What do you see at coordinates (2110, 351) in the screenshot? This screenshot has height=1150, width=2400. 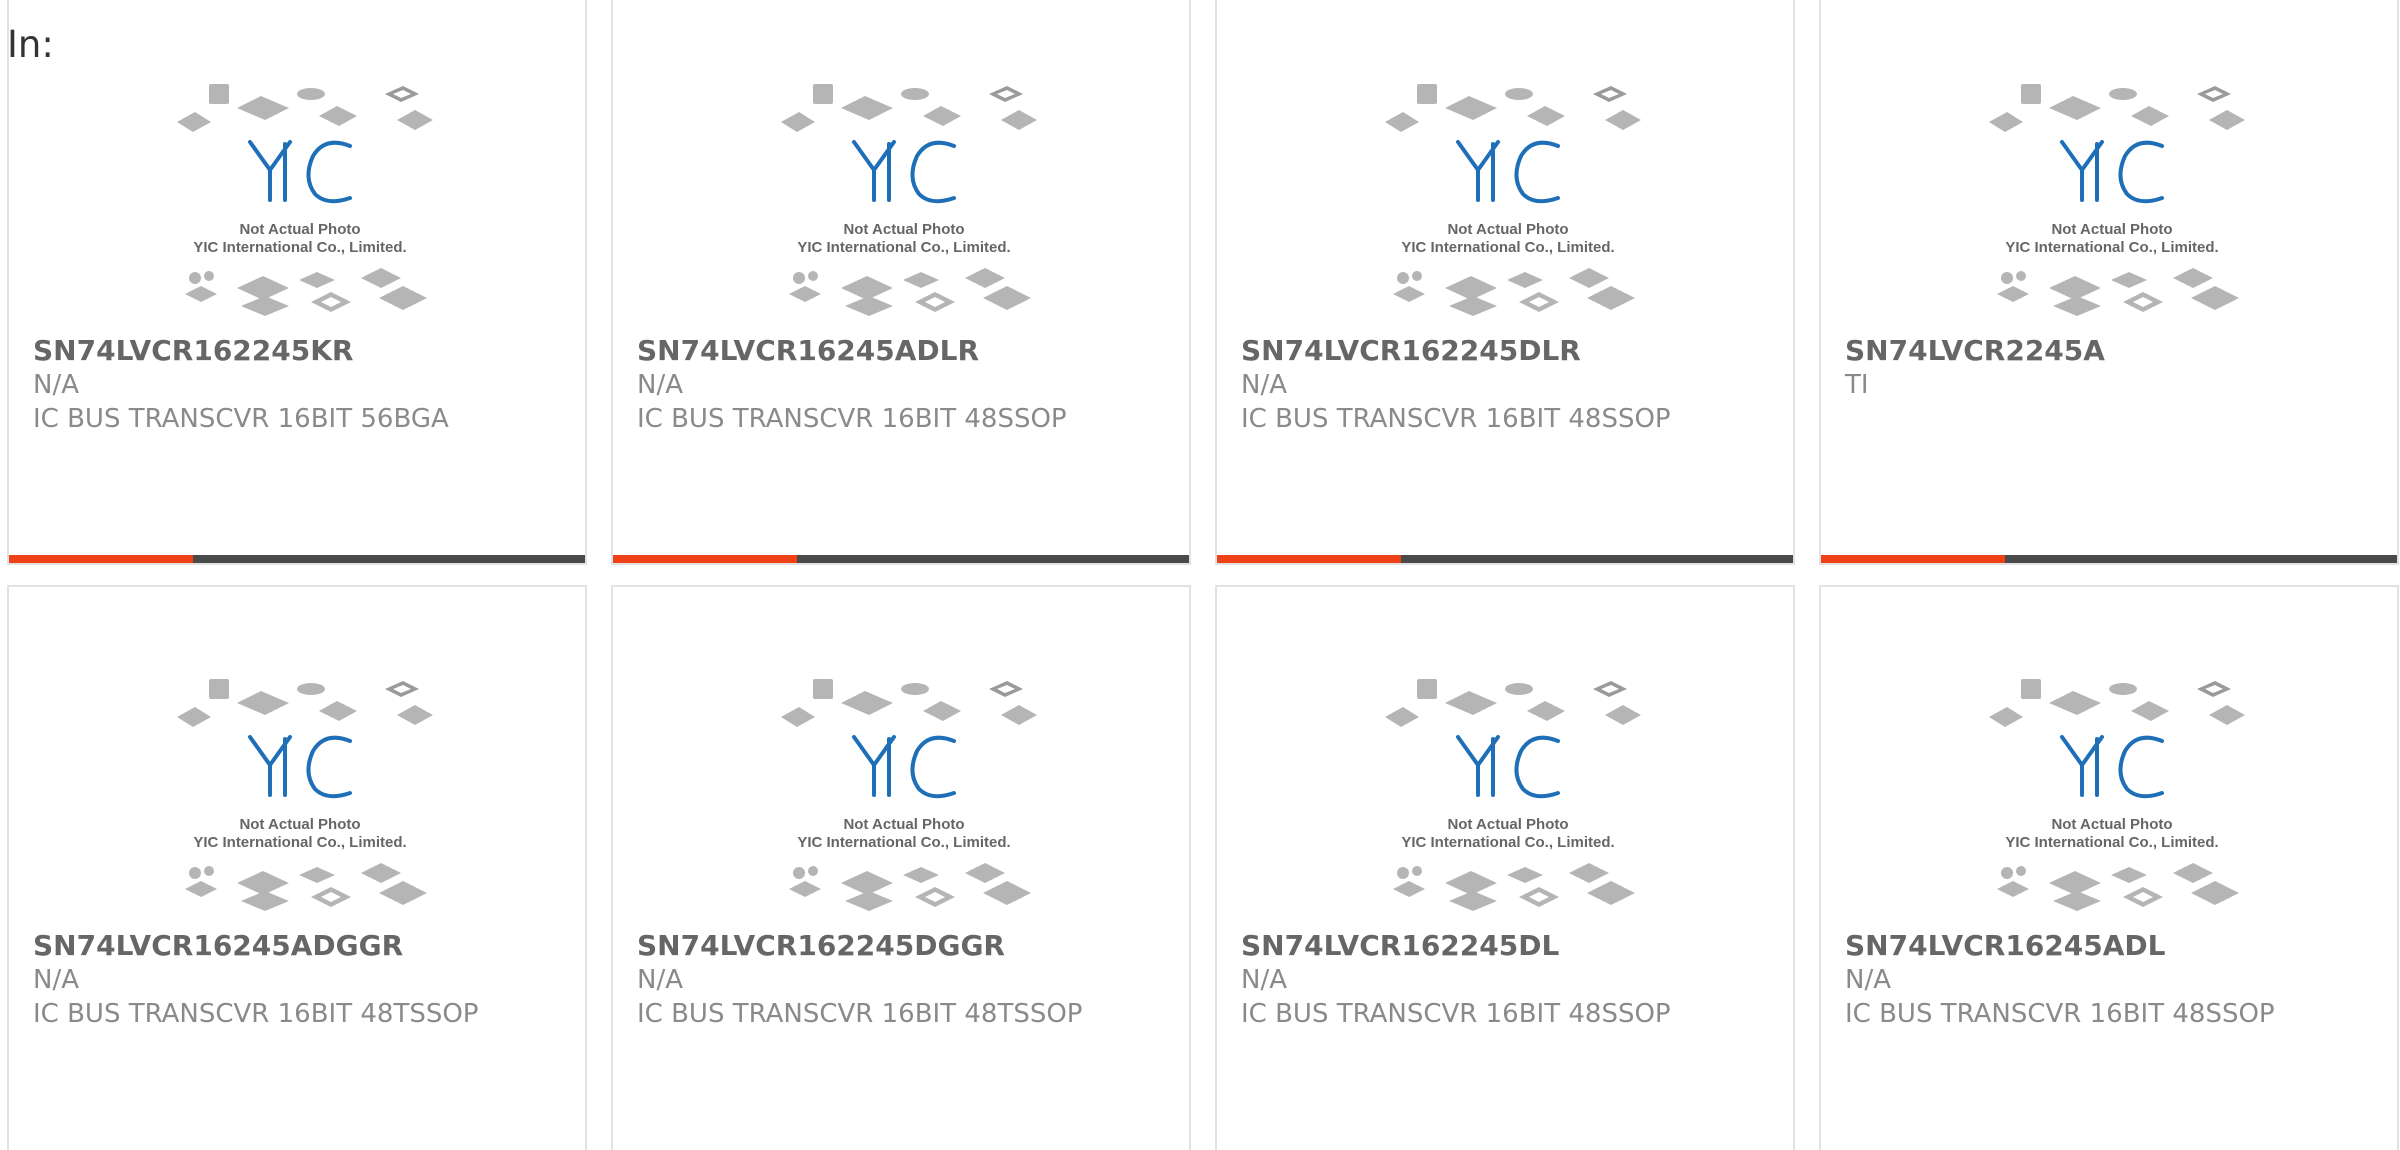 I see `product-part-number: SN74LVCR2245A` at bounding box center [2110, 351].